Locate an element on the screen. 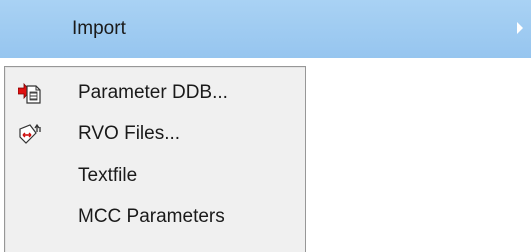 The height and width of the screenshot is (252, 531). rvo-files-icon is located at coordinates (30, 134).